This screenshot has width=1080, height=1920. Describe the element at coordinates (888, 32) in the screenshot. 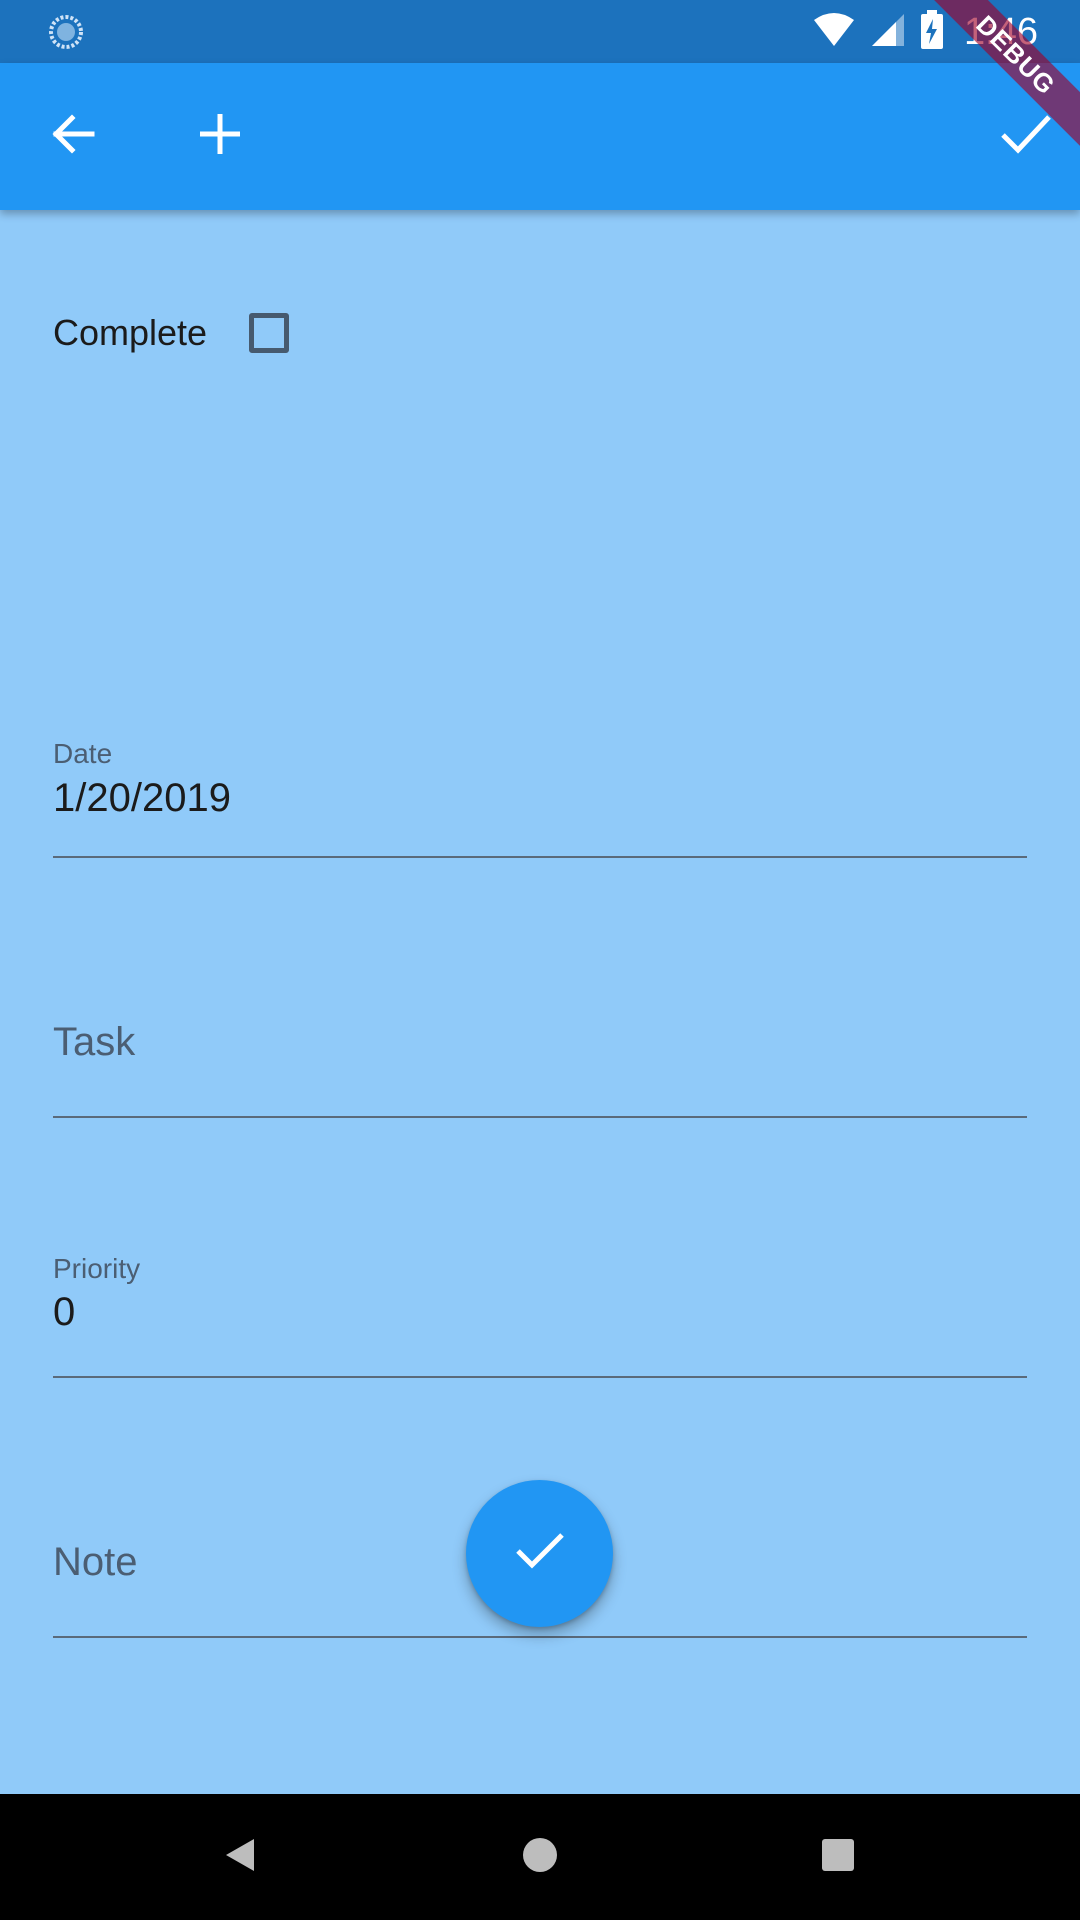

I see `signal-icon` at that location.